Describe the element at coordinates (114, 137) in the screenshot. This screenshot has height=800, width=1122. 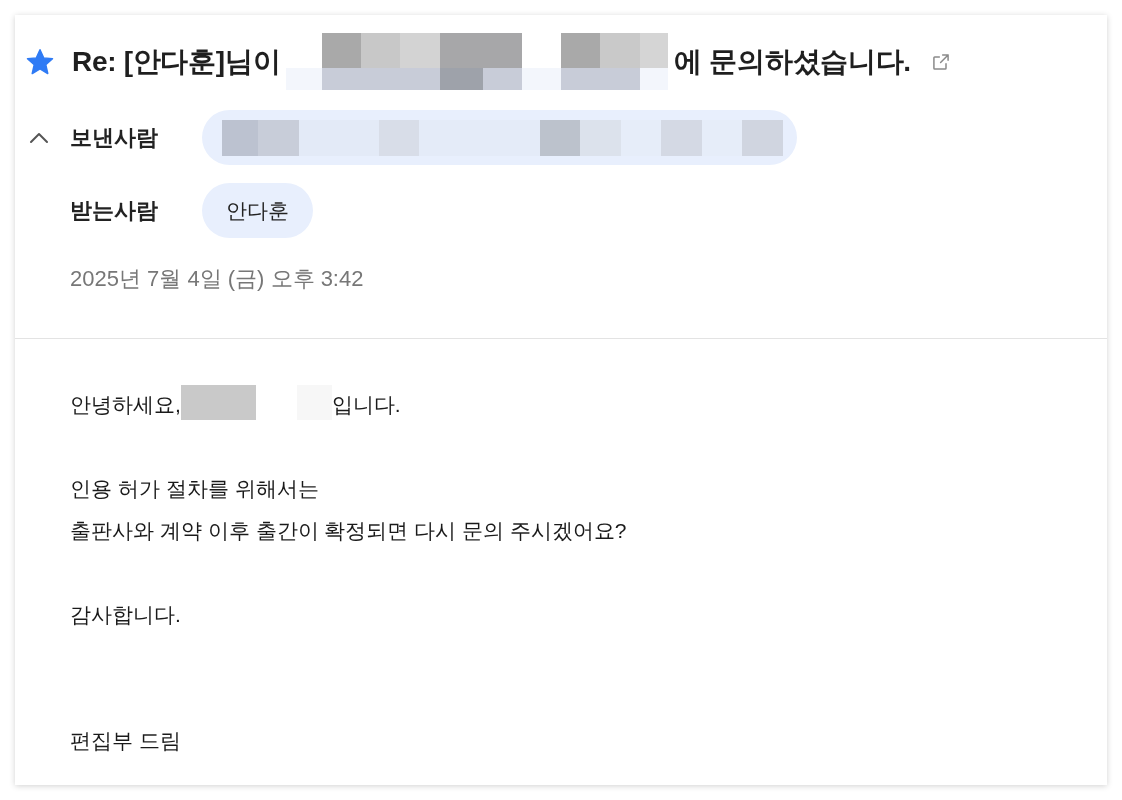
I see `sender-label: 보낸사람` at that location.